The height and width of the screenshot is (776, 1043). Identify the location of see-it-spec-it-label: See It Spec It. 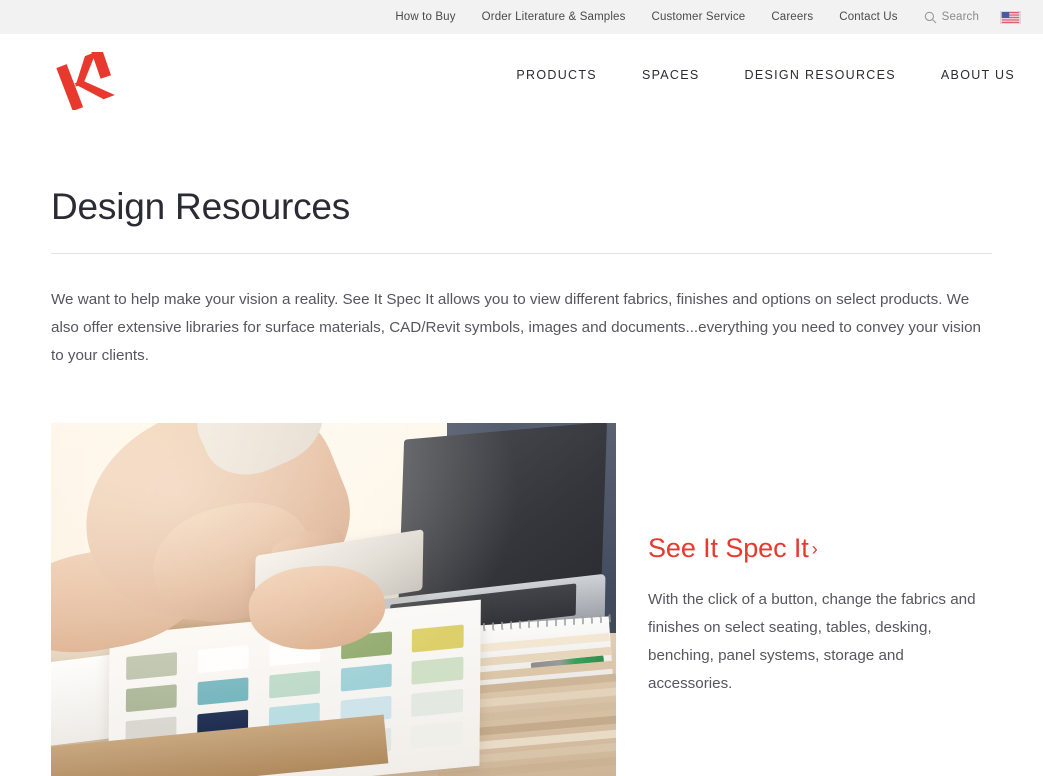
(728, 548).